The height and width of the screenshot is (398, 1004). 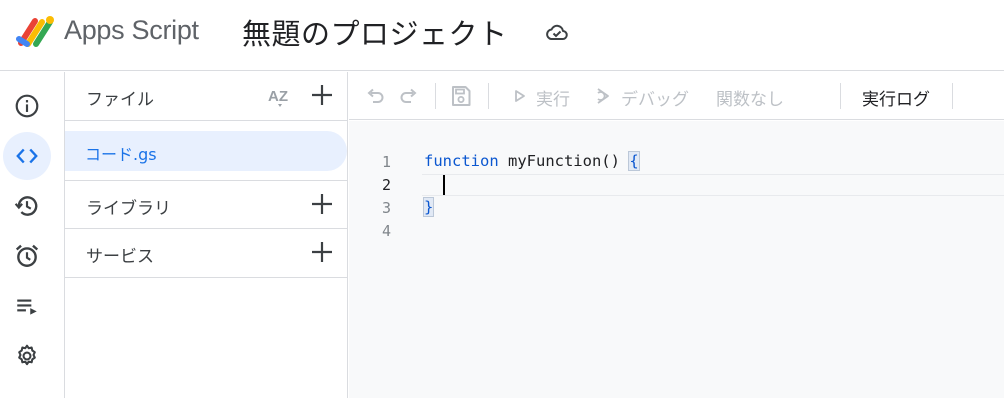 I want to click on code-keyword: function, so click(x=461, y=161).